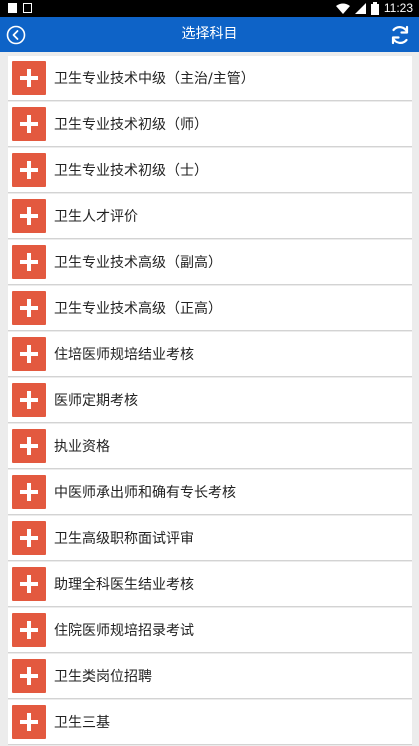 Image resolution: width=419 pixels, height=746 pixels. I want to click on page-title: 选择科目, so click(209, 34).